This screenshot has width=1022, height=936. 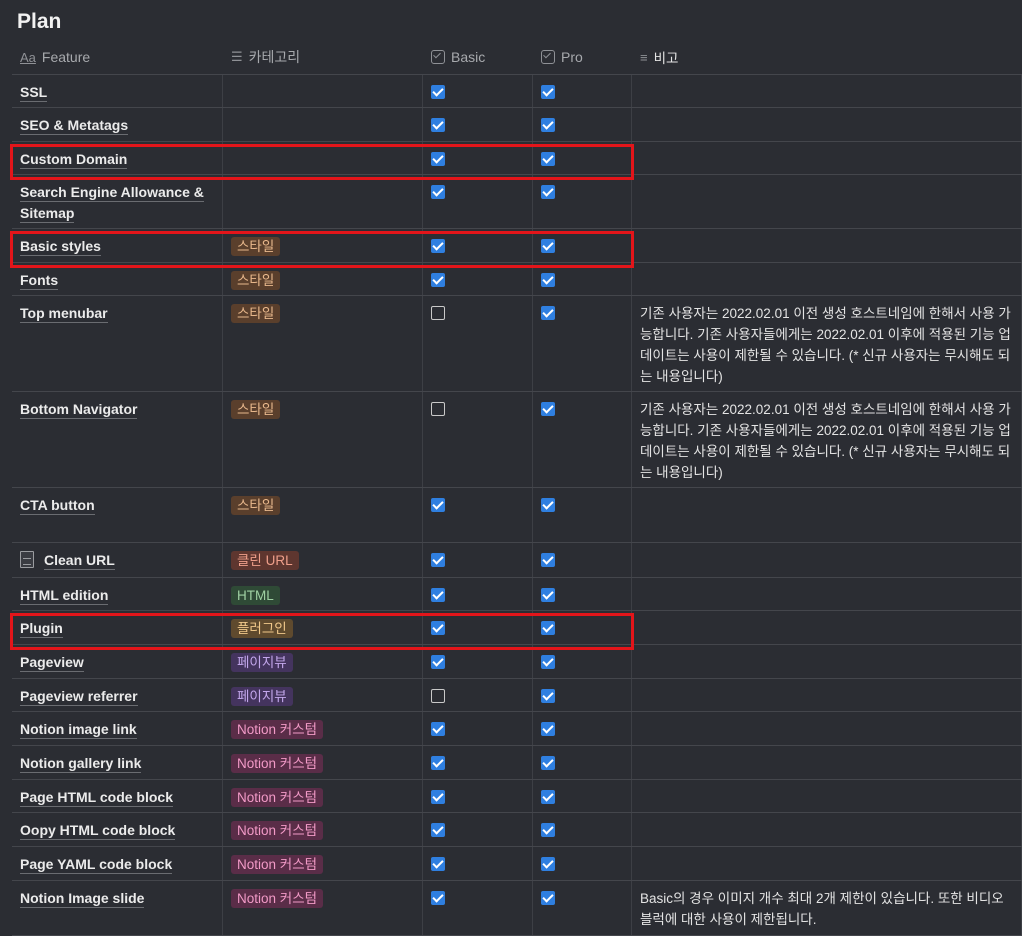 I want to click on feature-cell: SSL, so click(x=117, y=91).